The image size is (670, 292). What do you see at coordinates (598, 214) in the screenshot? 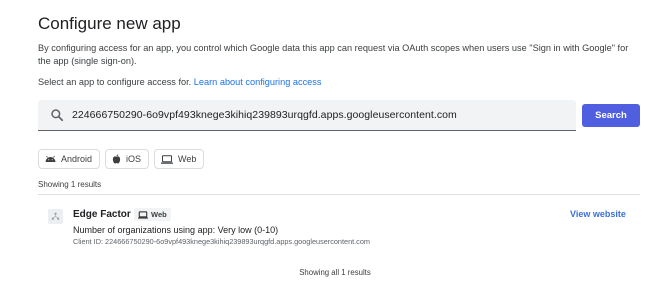
I see `view-website-link: View website` at bounding box center [598, 214].